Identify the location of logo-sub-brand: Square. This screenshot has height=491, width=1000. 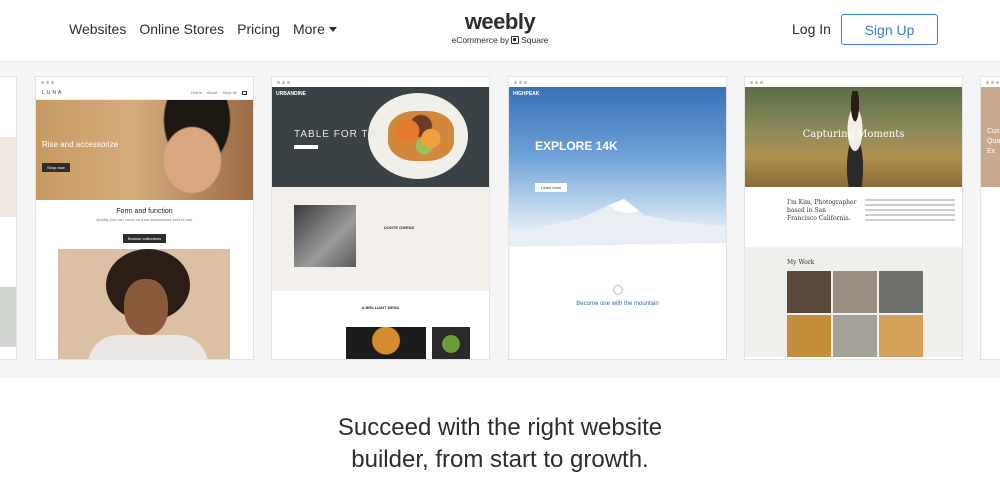
(535, 40).